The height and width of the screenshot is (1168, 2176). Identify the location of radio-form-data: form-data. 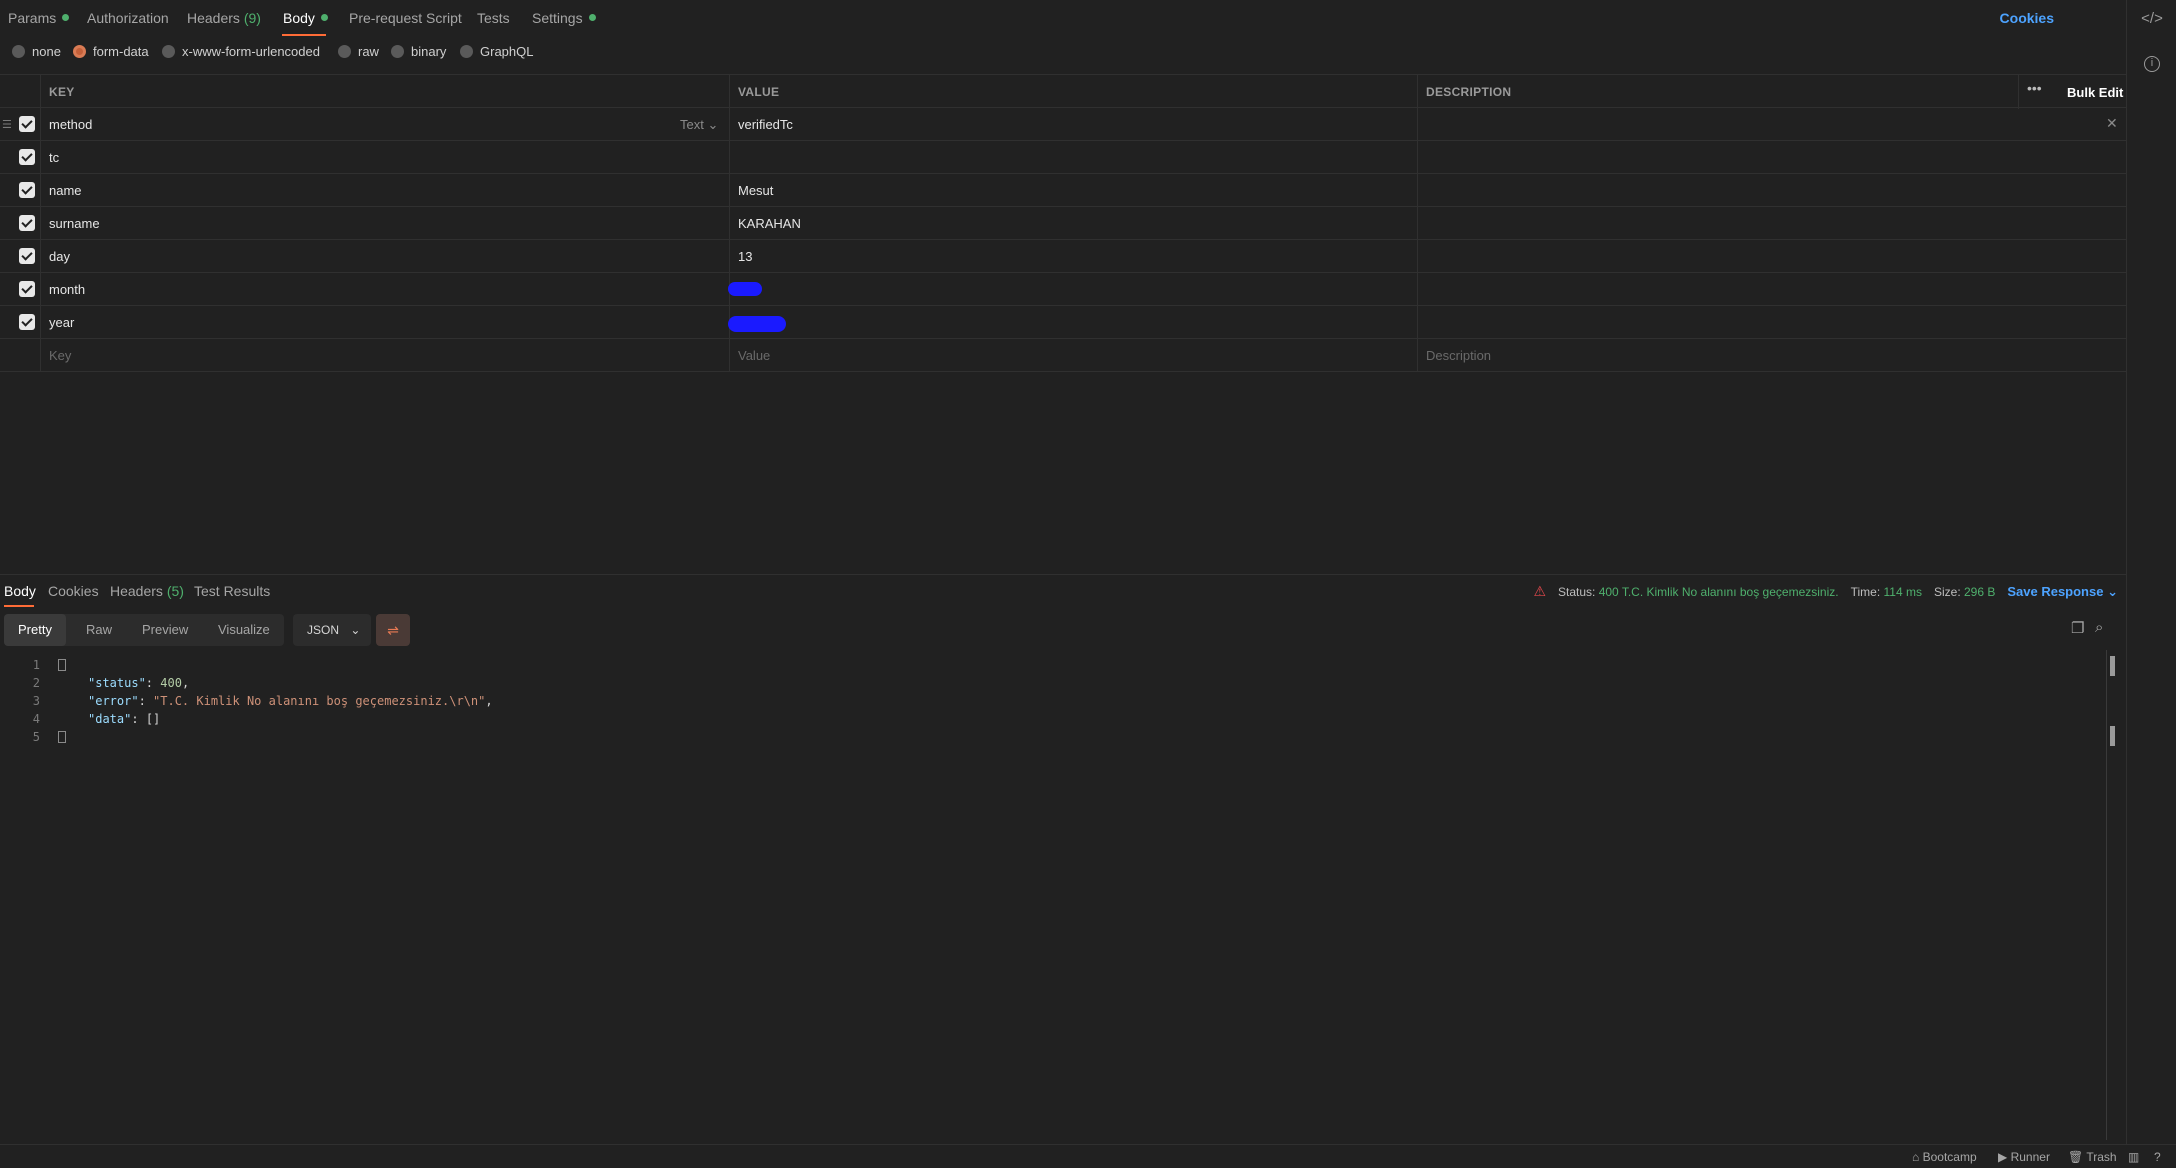
(111, 51).